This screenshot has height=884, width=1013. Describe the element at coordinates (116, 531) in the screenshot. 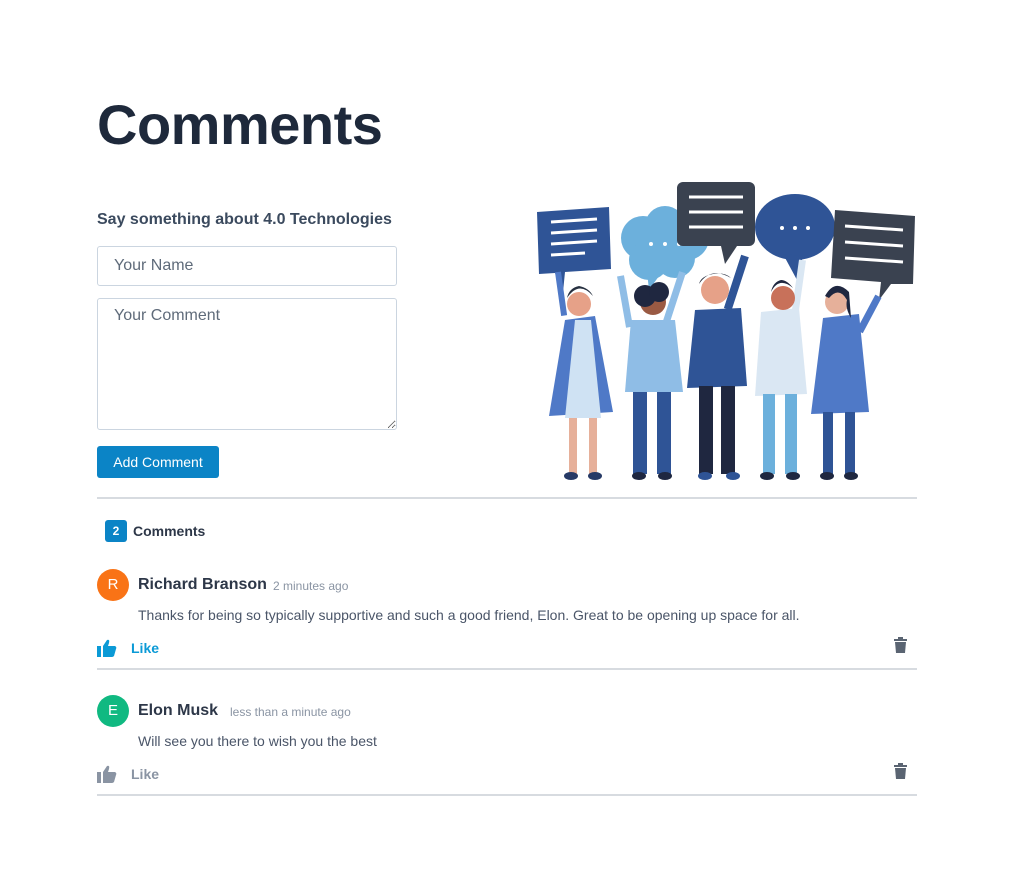

I see `count-badge: 2` at that location.